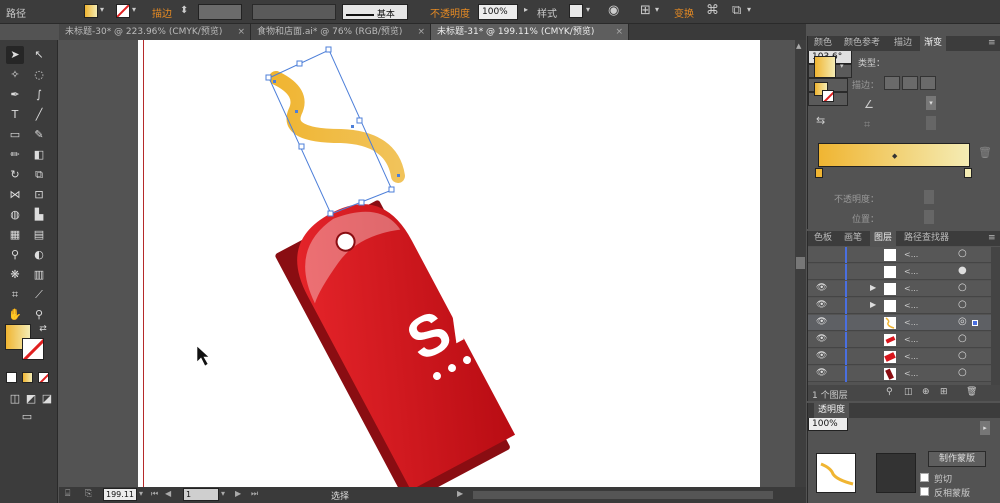  What do you see at coordinates (39, 235) in the screenshot?
I see `gradient-tool-icon: ▤` at bounding box center [39, 235].